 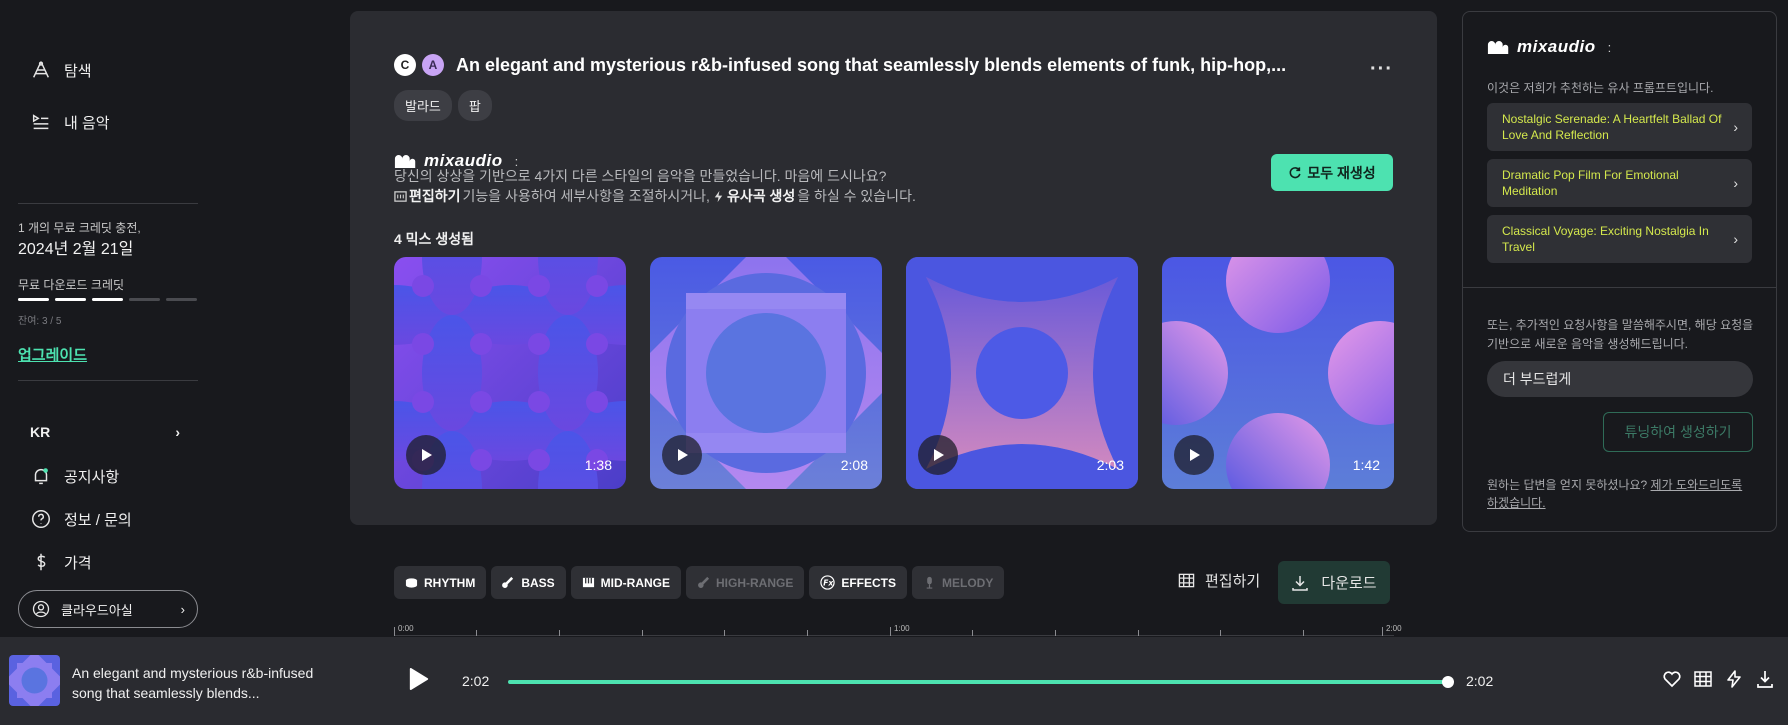 I want to click on logo-text: mixaudio, so click(x=1556, y=46).